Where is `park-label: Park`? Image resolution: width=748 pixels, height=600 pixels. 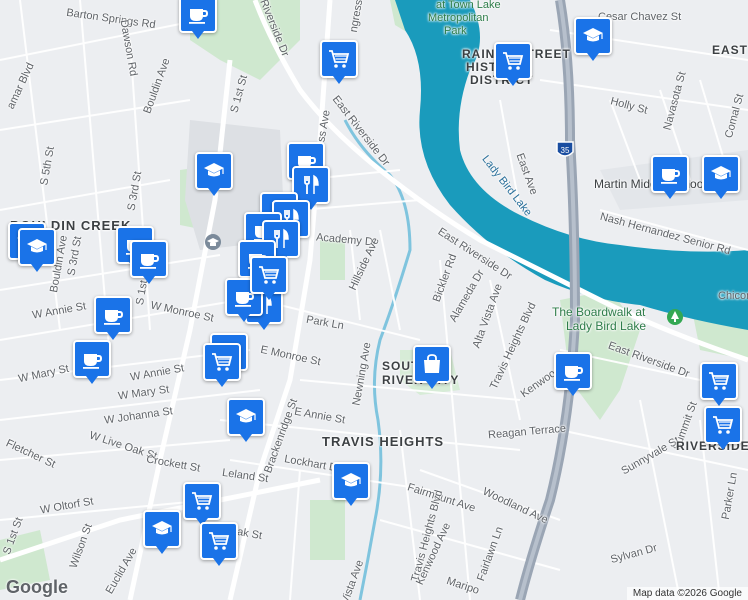
park-label: Park is located at coordinates (455, 31).